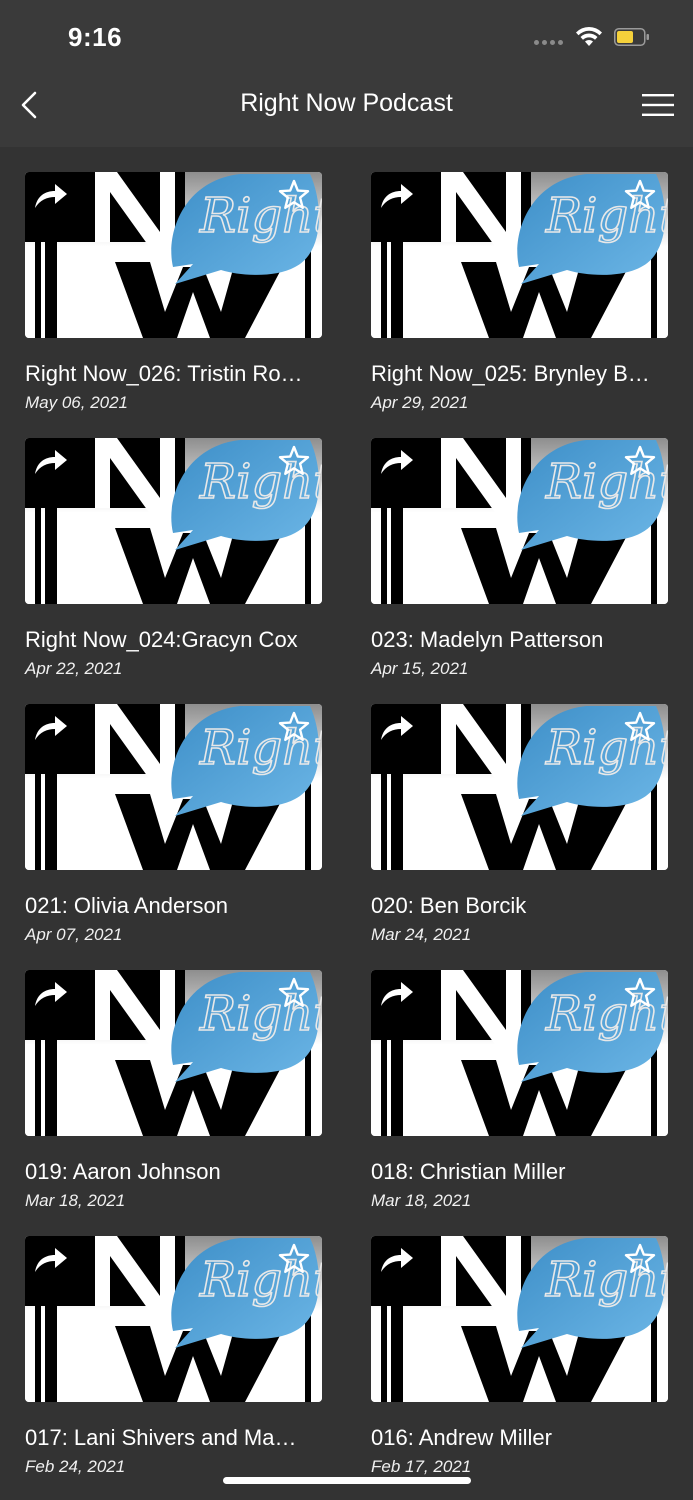  What do you see at coordinates (346, 37) in the screenshot?
I see `status-bar: 9:16` at bounding box center [346, 37].